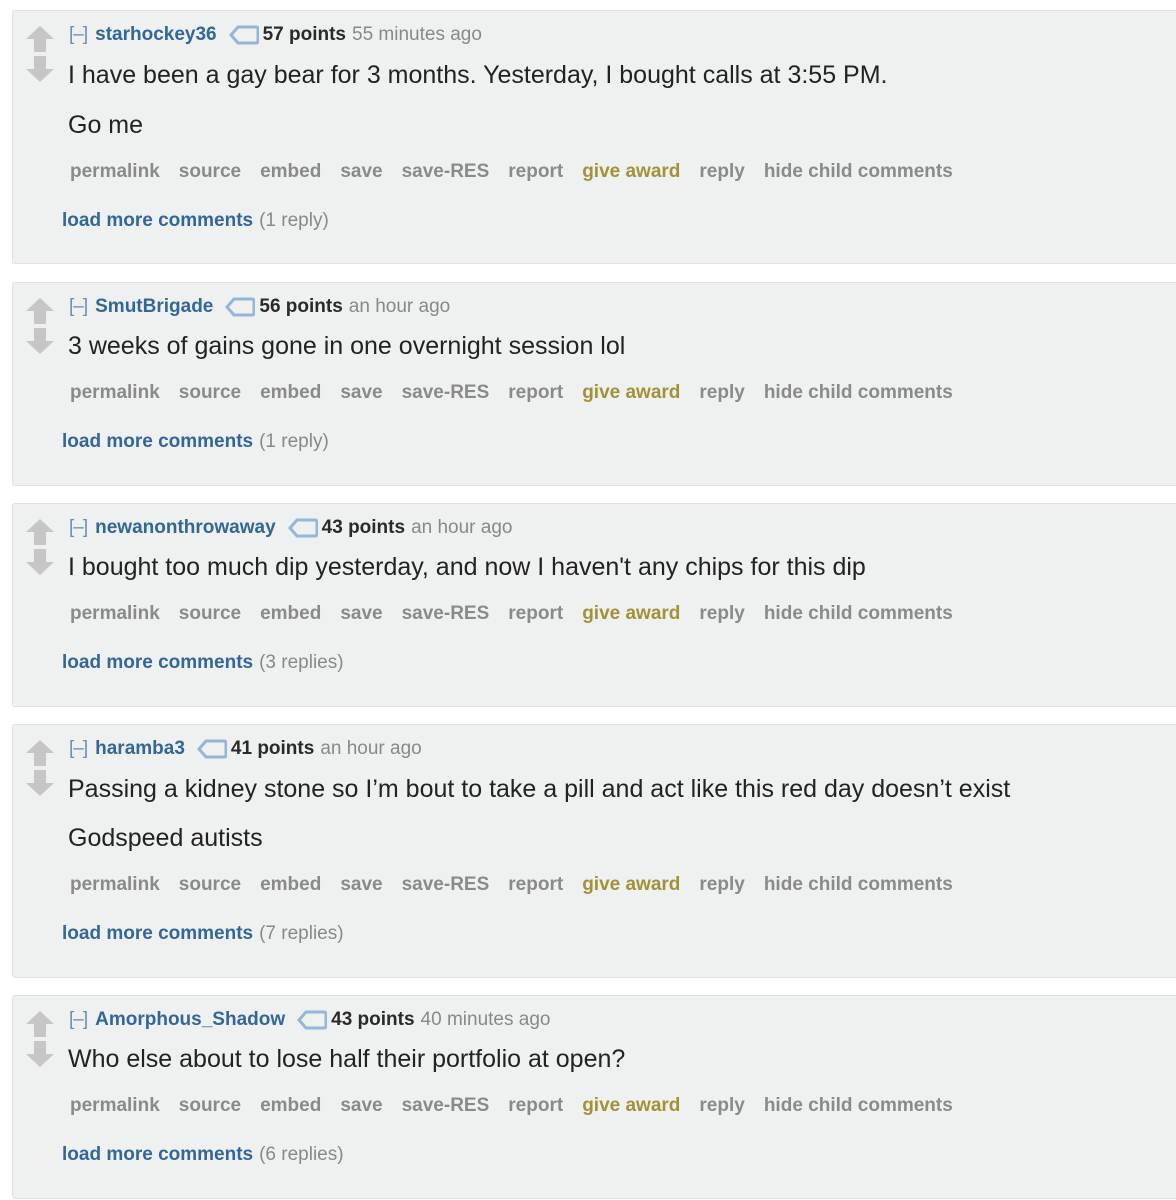 The height and width of the screenshot is (1200, 1176). Describe the element at coordinates (301, 933) in the screenshot. I see `reply-count: (7 replies)` at that location.